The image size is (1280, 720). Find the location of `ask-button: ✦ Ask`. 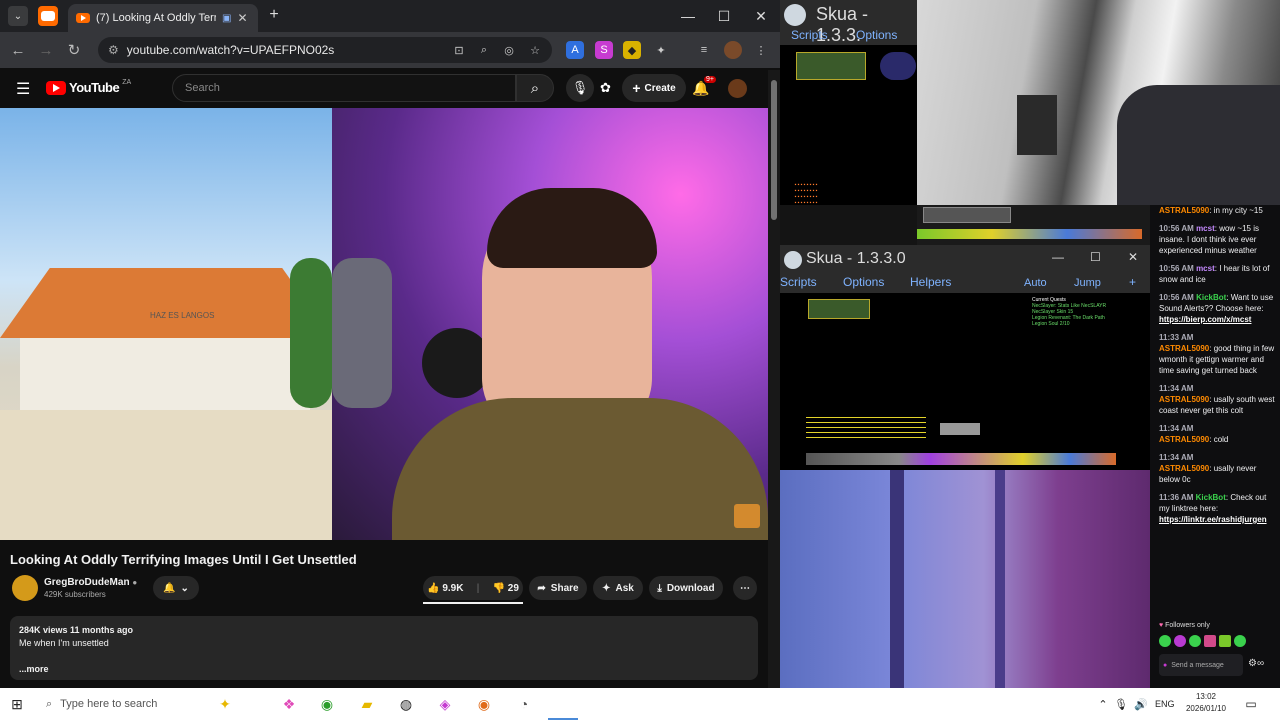

ask-button: ✦ Ask is located at coordinates (618, 588).